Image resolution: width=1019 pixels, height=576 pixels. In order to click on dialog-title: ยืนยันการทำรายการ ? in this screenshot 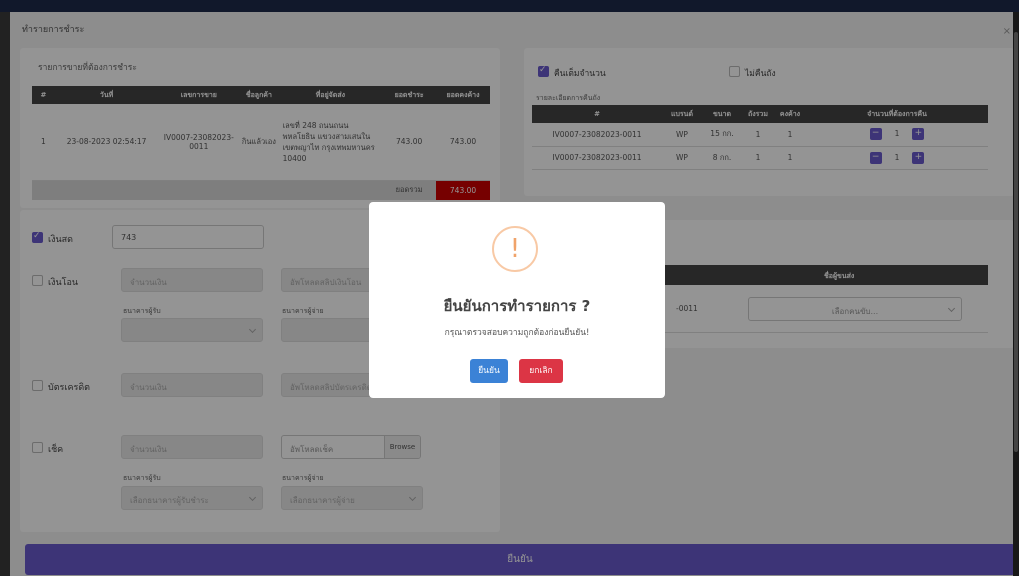, I will do `click(517, 306)`.